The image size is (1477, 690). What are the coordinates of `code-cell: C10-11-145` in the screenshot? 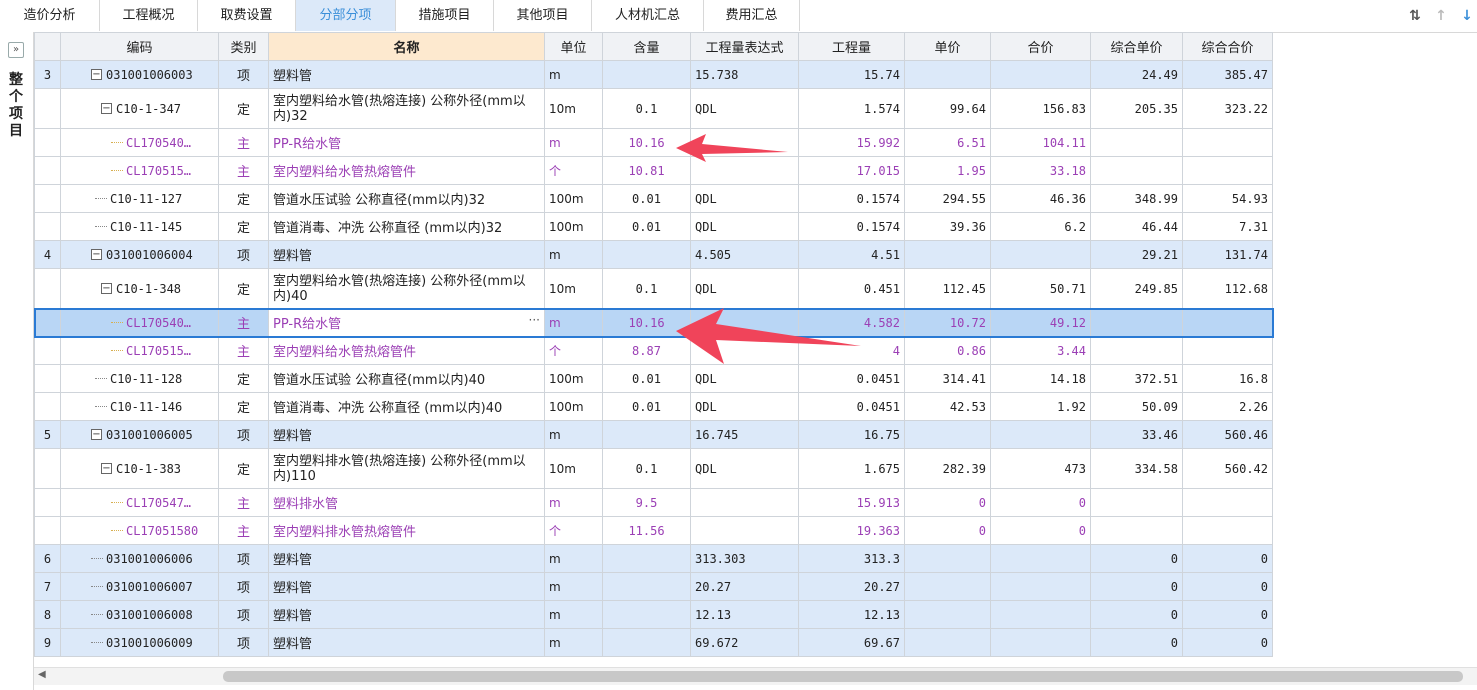 It's located at (139, 226).